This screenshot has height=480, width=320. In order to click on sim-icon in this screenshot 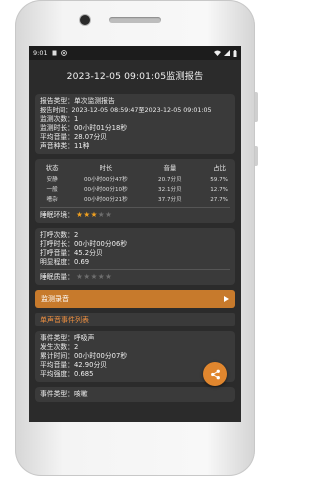, I will do `click(54, 53)`.